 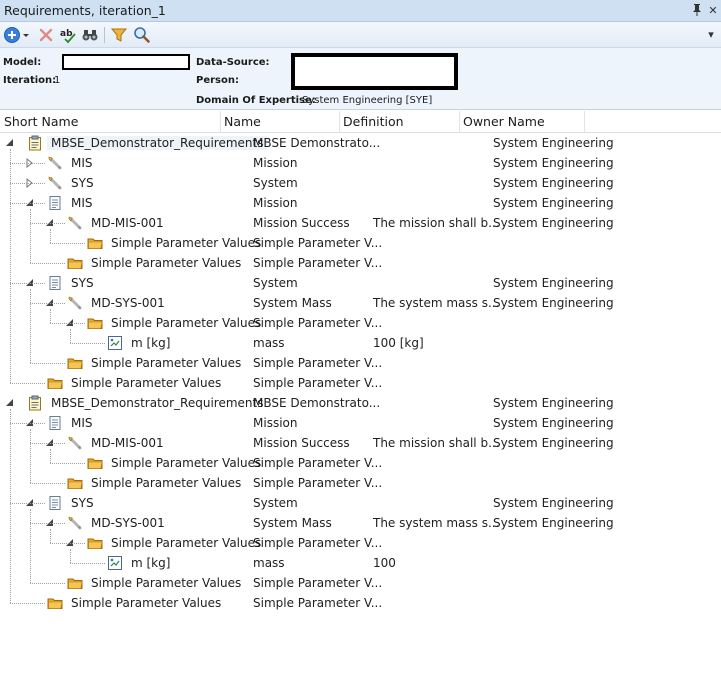 What do you see at coordinates (104, 35) in the screenshot?
I see `toolbar-separator` at bounding box center [104, 35].